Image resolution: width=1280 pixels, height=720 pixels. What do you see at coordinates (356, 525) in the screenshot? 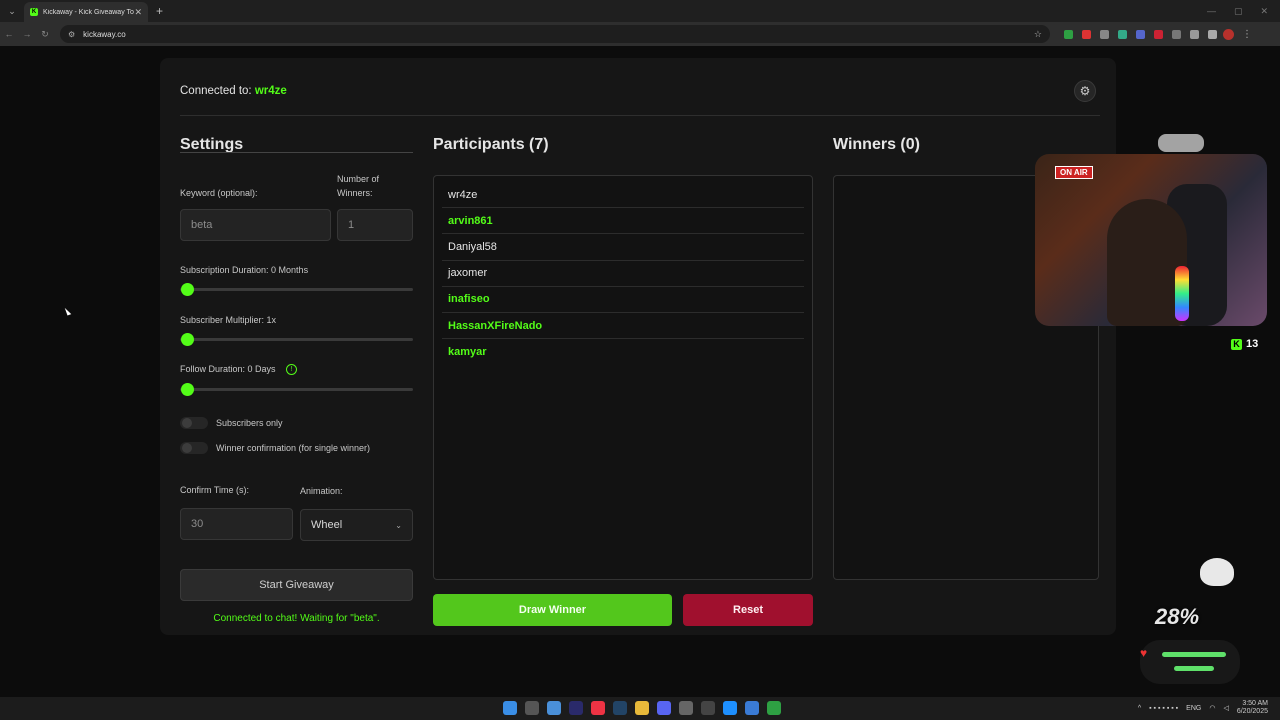
I see `animation-select: Wheel ⌄` at bounding box center [356, 525].